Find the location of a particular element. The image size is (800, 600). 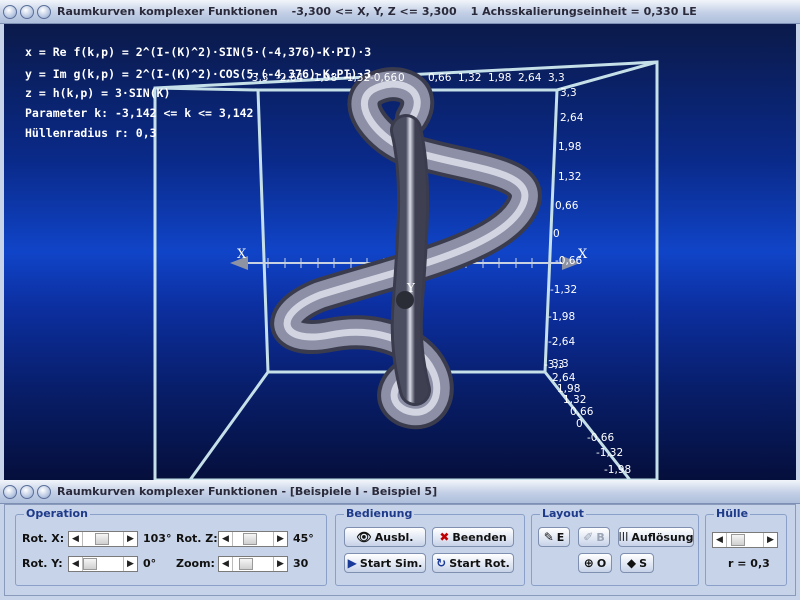

zoom-slider: ◀ ▶ is located at coordinates (253, 564).